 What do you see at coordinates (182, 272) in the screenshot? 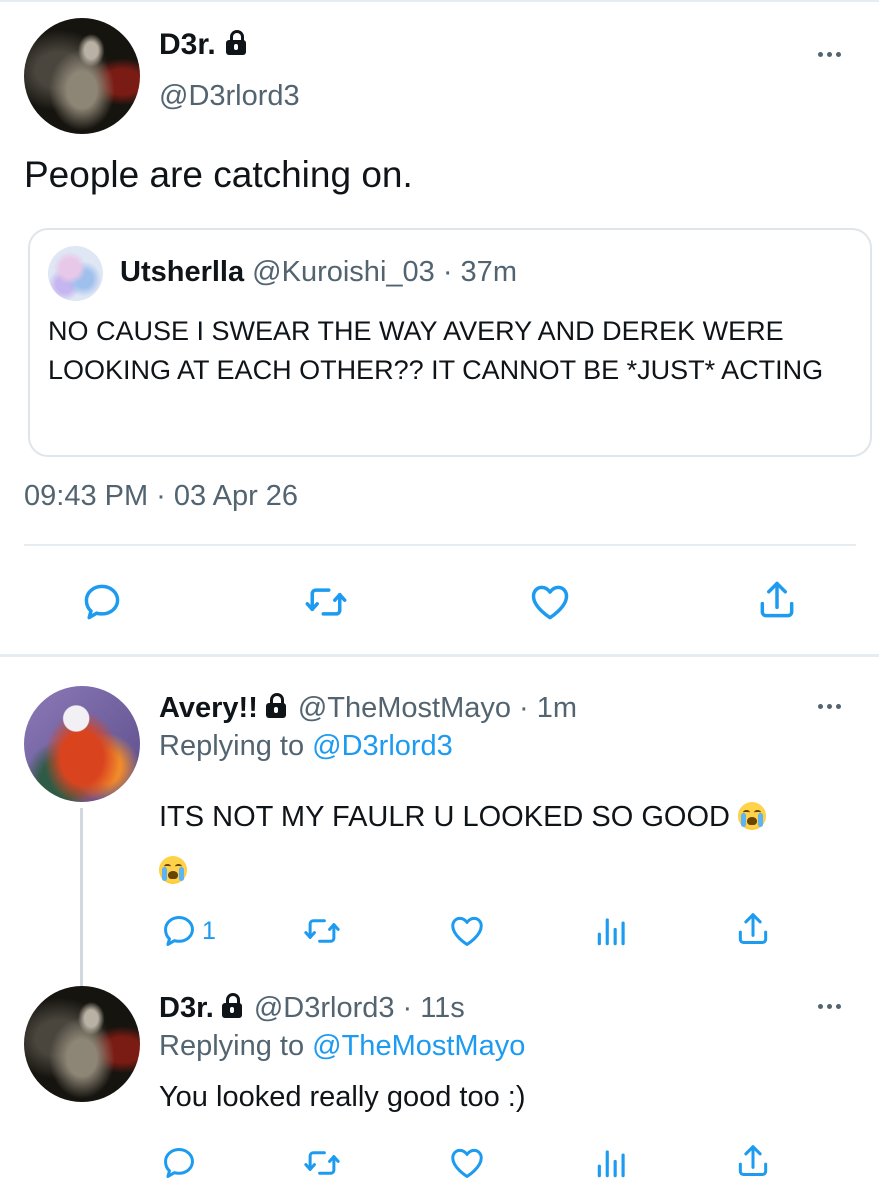
I see `quoted-display-name: Utsherlla` at bounding box center [182, 272].